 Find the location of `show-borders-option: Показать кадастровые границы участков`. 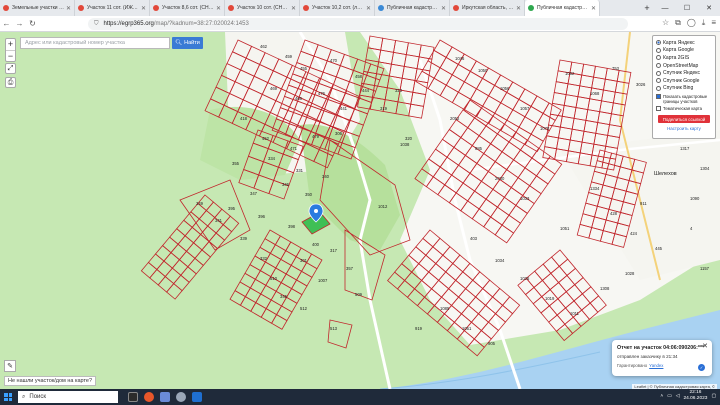

show-borders-option: Показать кадастровые границы участков is located at coordinates (684, 99).